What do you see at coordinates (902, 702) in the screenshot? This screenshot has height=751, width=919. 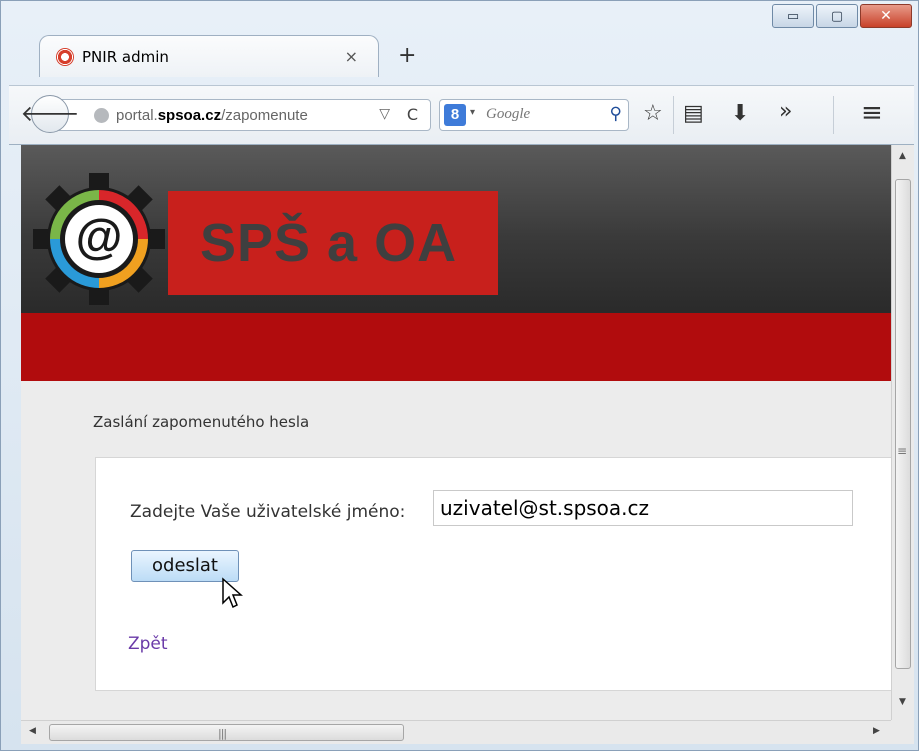 I see `scroll-down-icon: ▼` at bounding box center [902, 702].